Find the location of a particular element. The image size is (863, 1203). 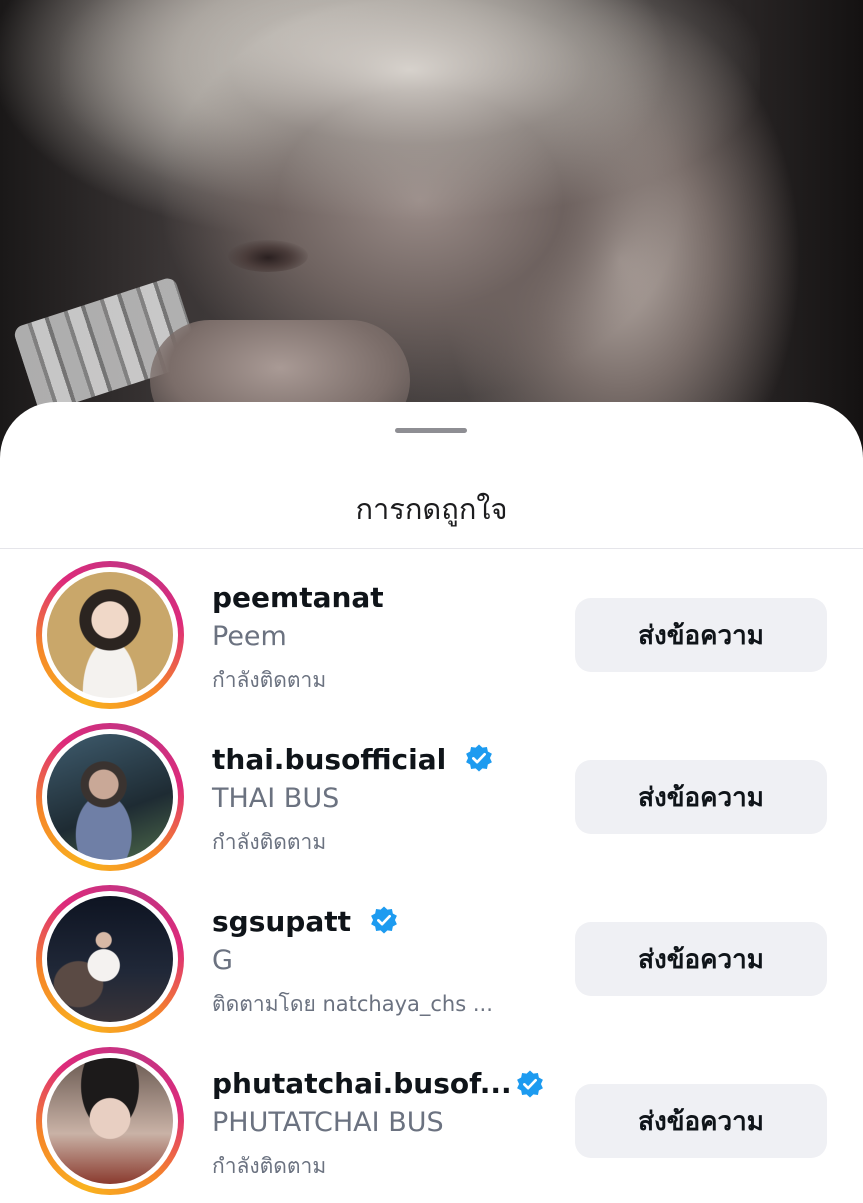

username: peemtanat is located at coordinates (298, 597).